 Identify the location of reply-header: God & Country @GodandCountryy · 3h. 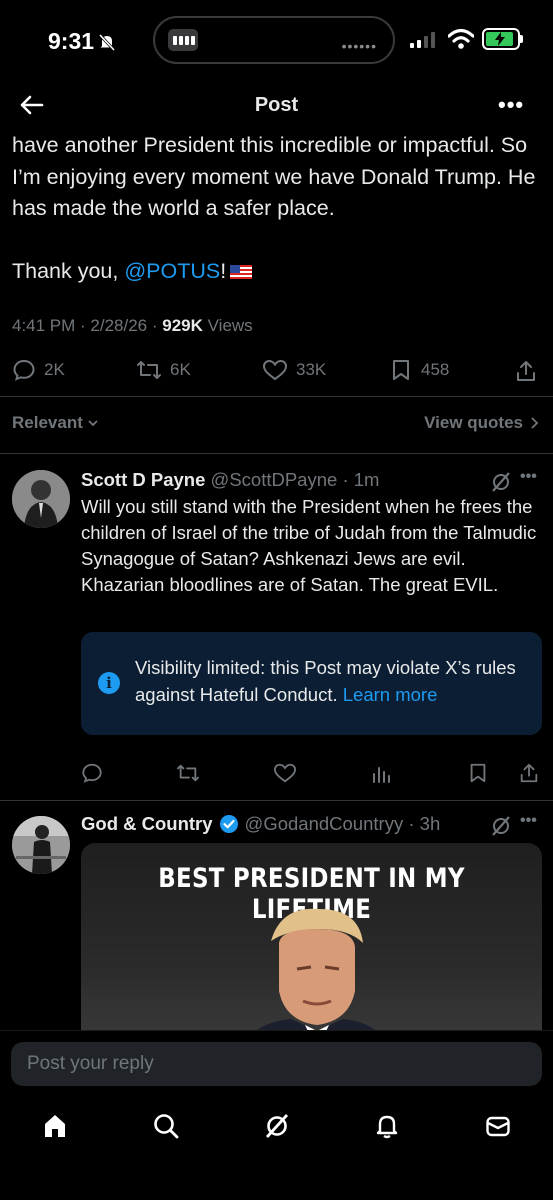
(261, 824).